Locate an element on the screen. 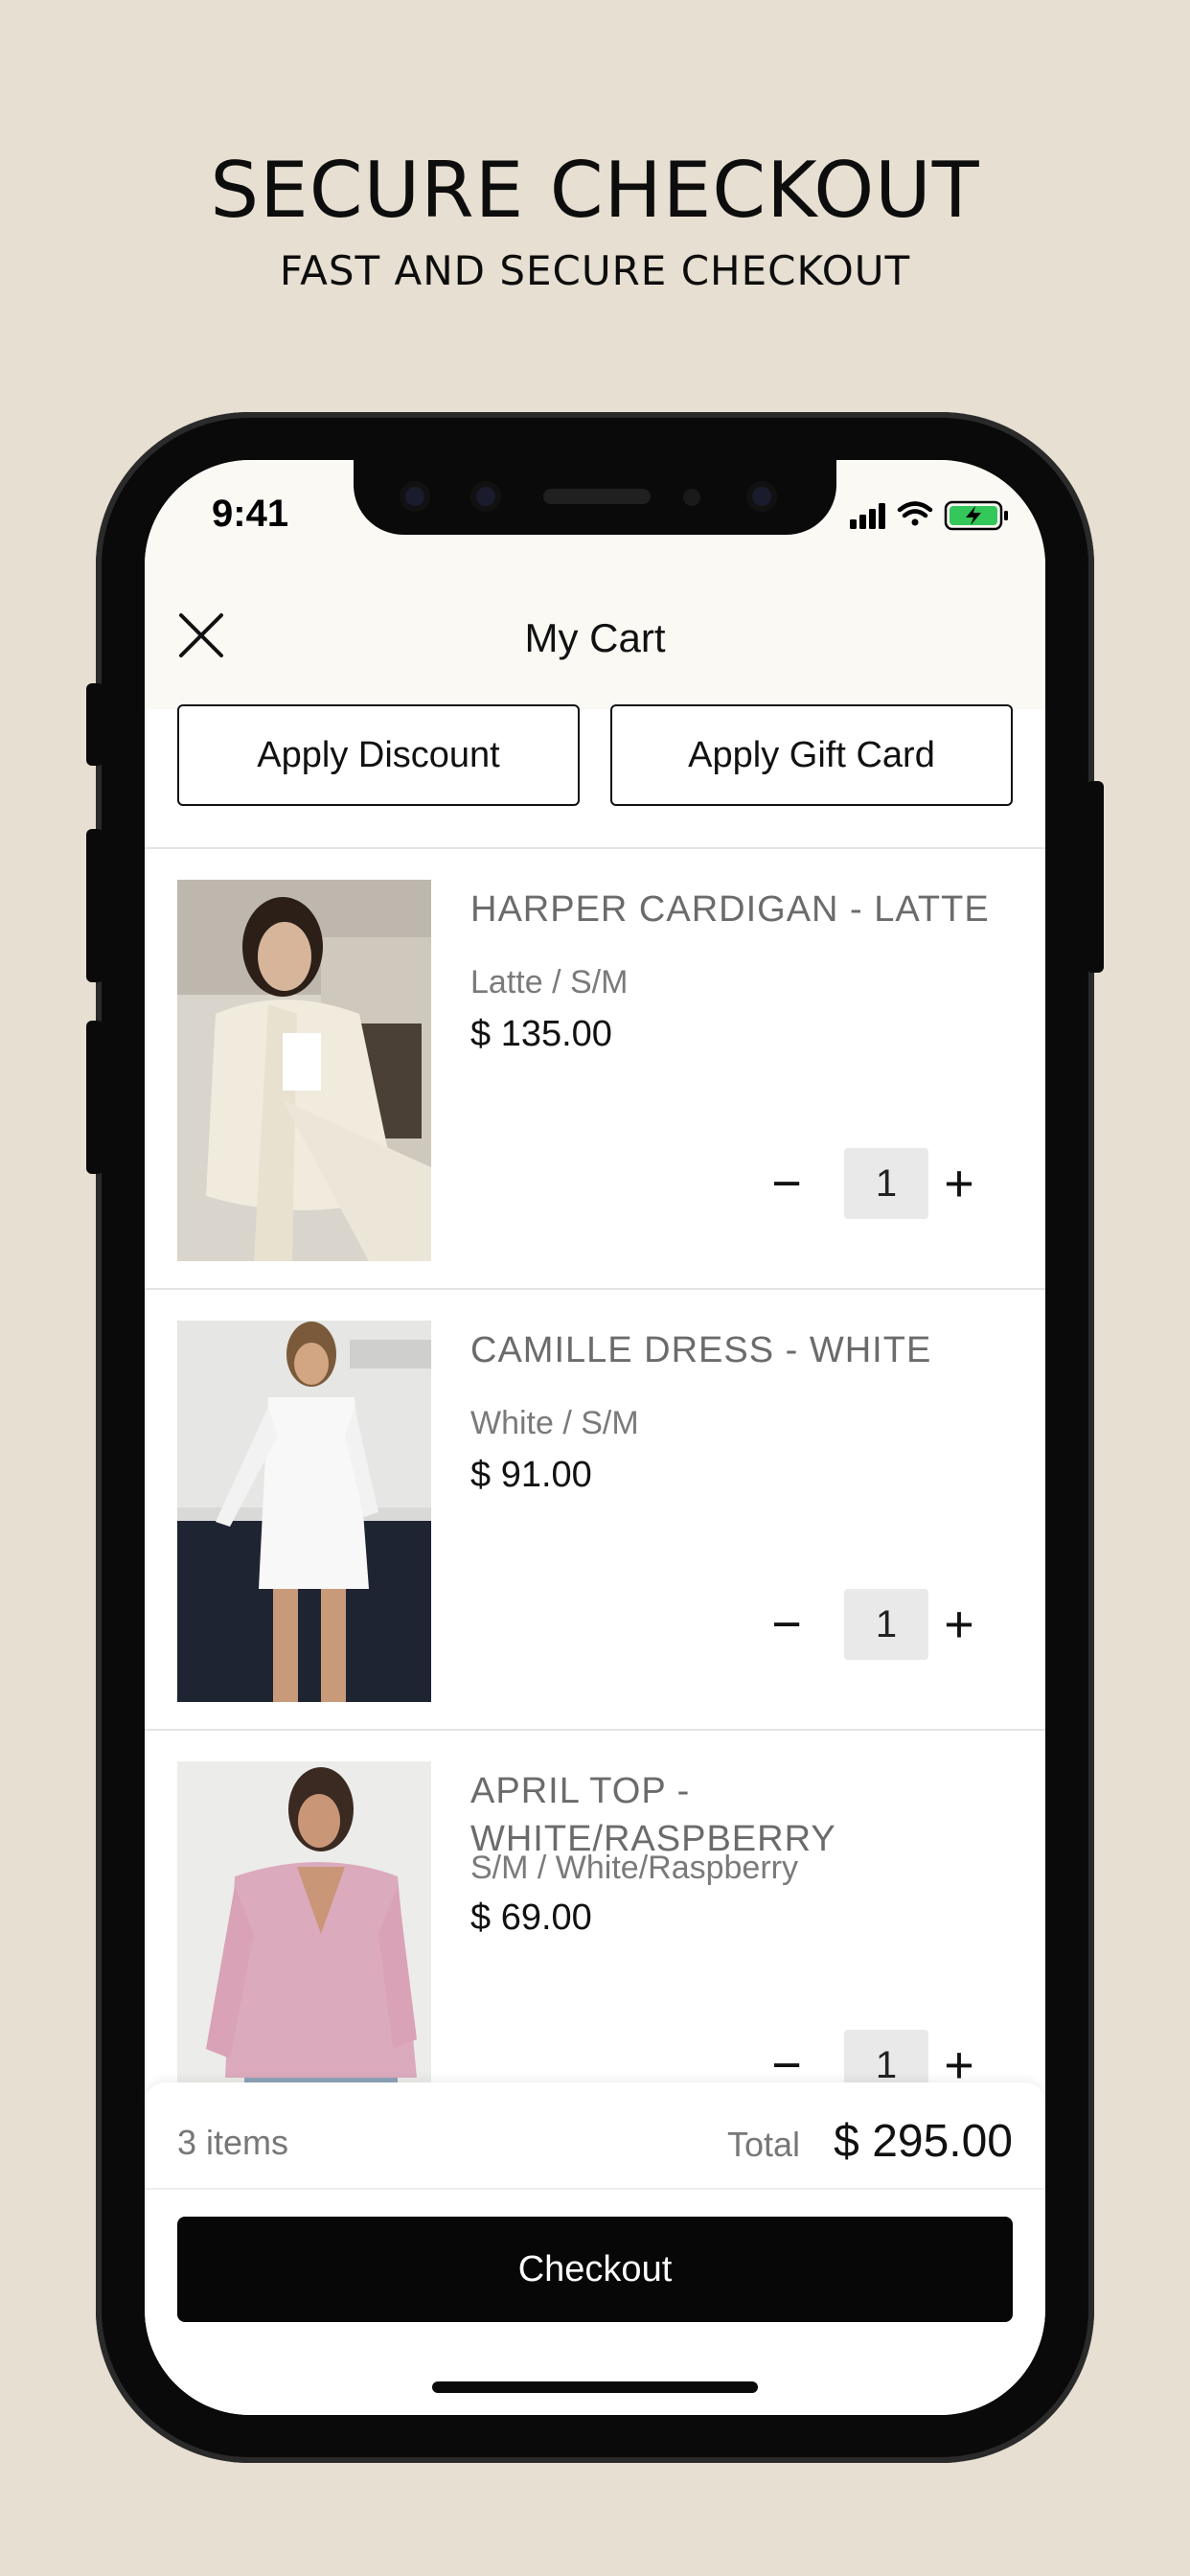 This screenshot has height=2576, width=1190. apply-gift-card-button: Apply Gift Card is located at coordinates (811, 755).